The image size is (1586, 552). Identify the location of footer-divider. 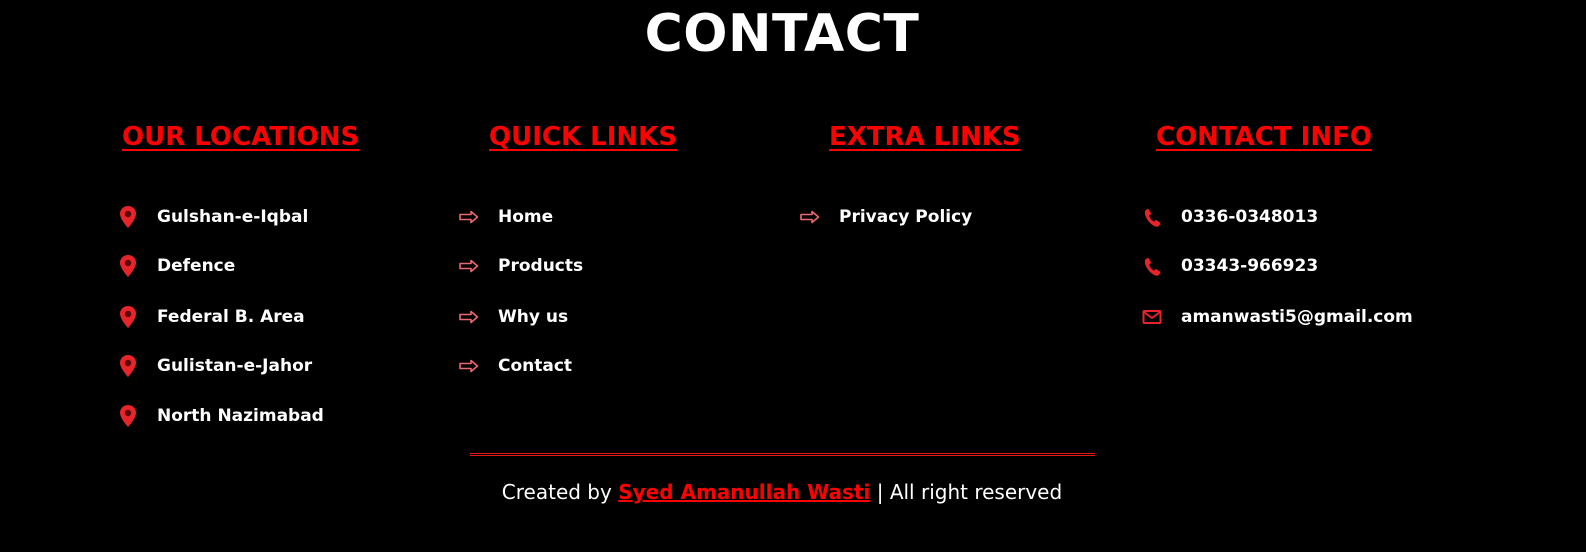
(782, 454).